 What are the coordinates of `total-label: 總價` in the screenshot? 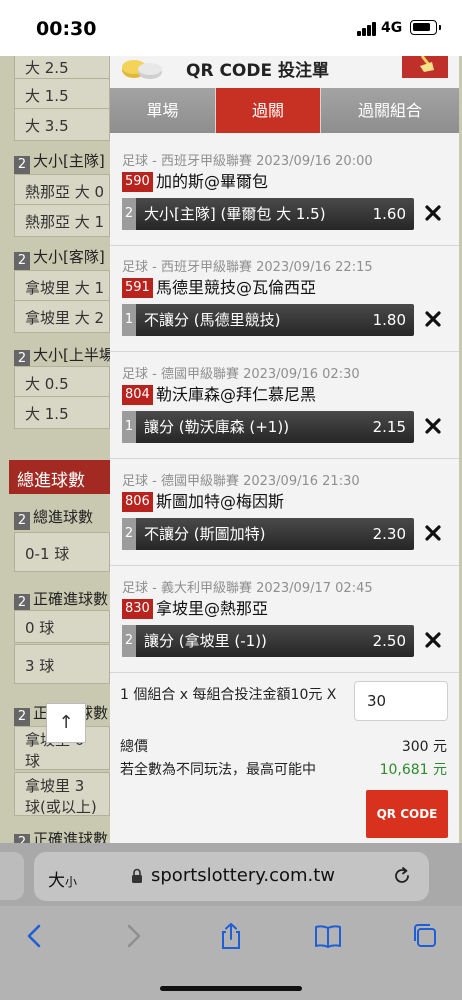 It's located at (134, 747).